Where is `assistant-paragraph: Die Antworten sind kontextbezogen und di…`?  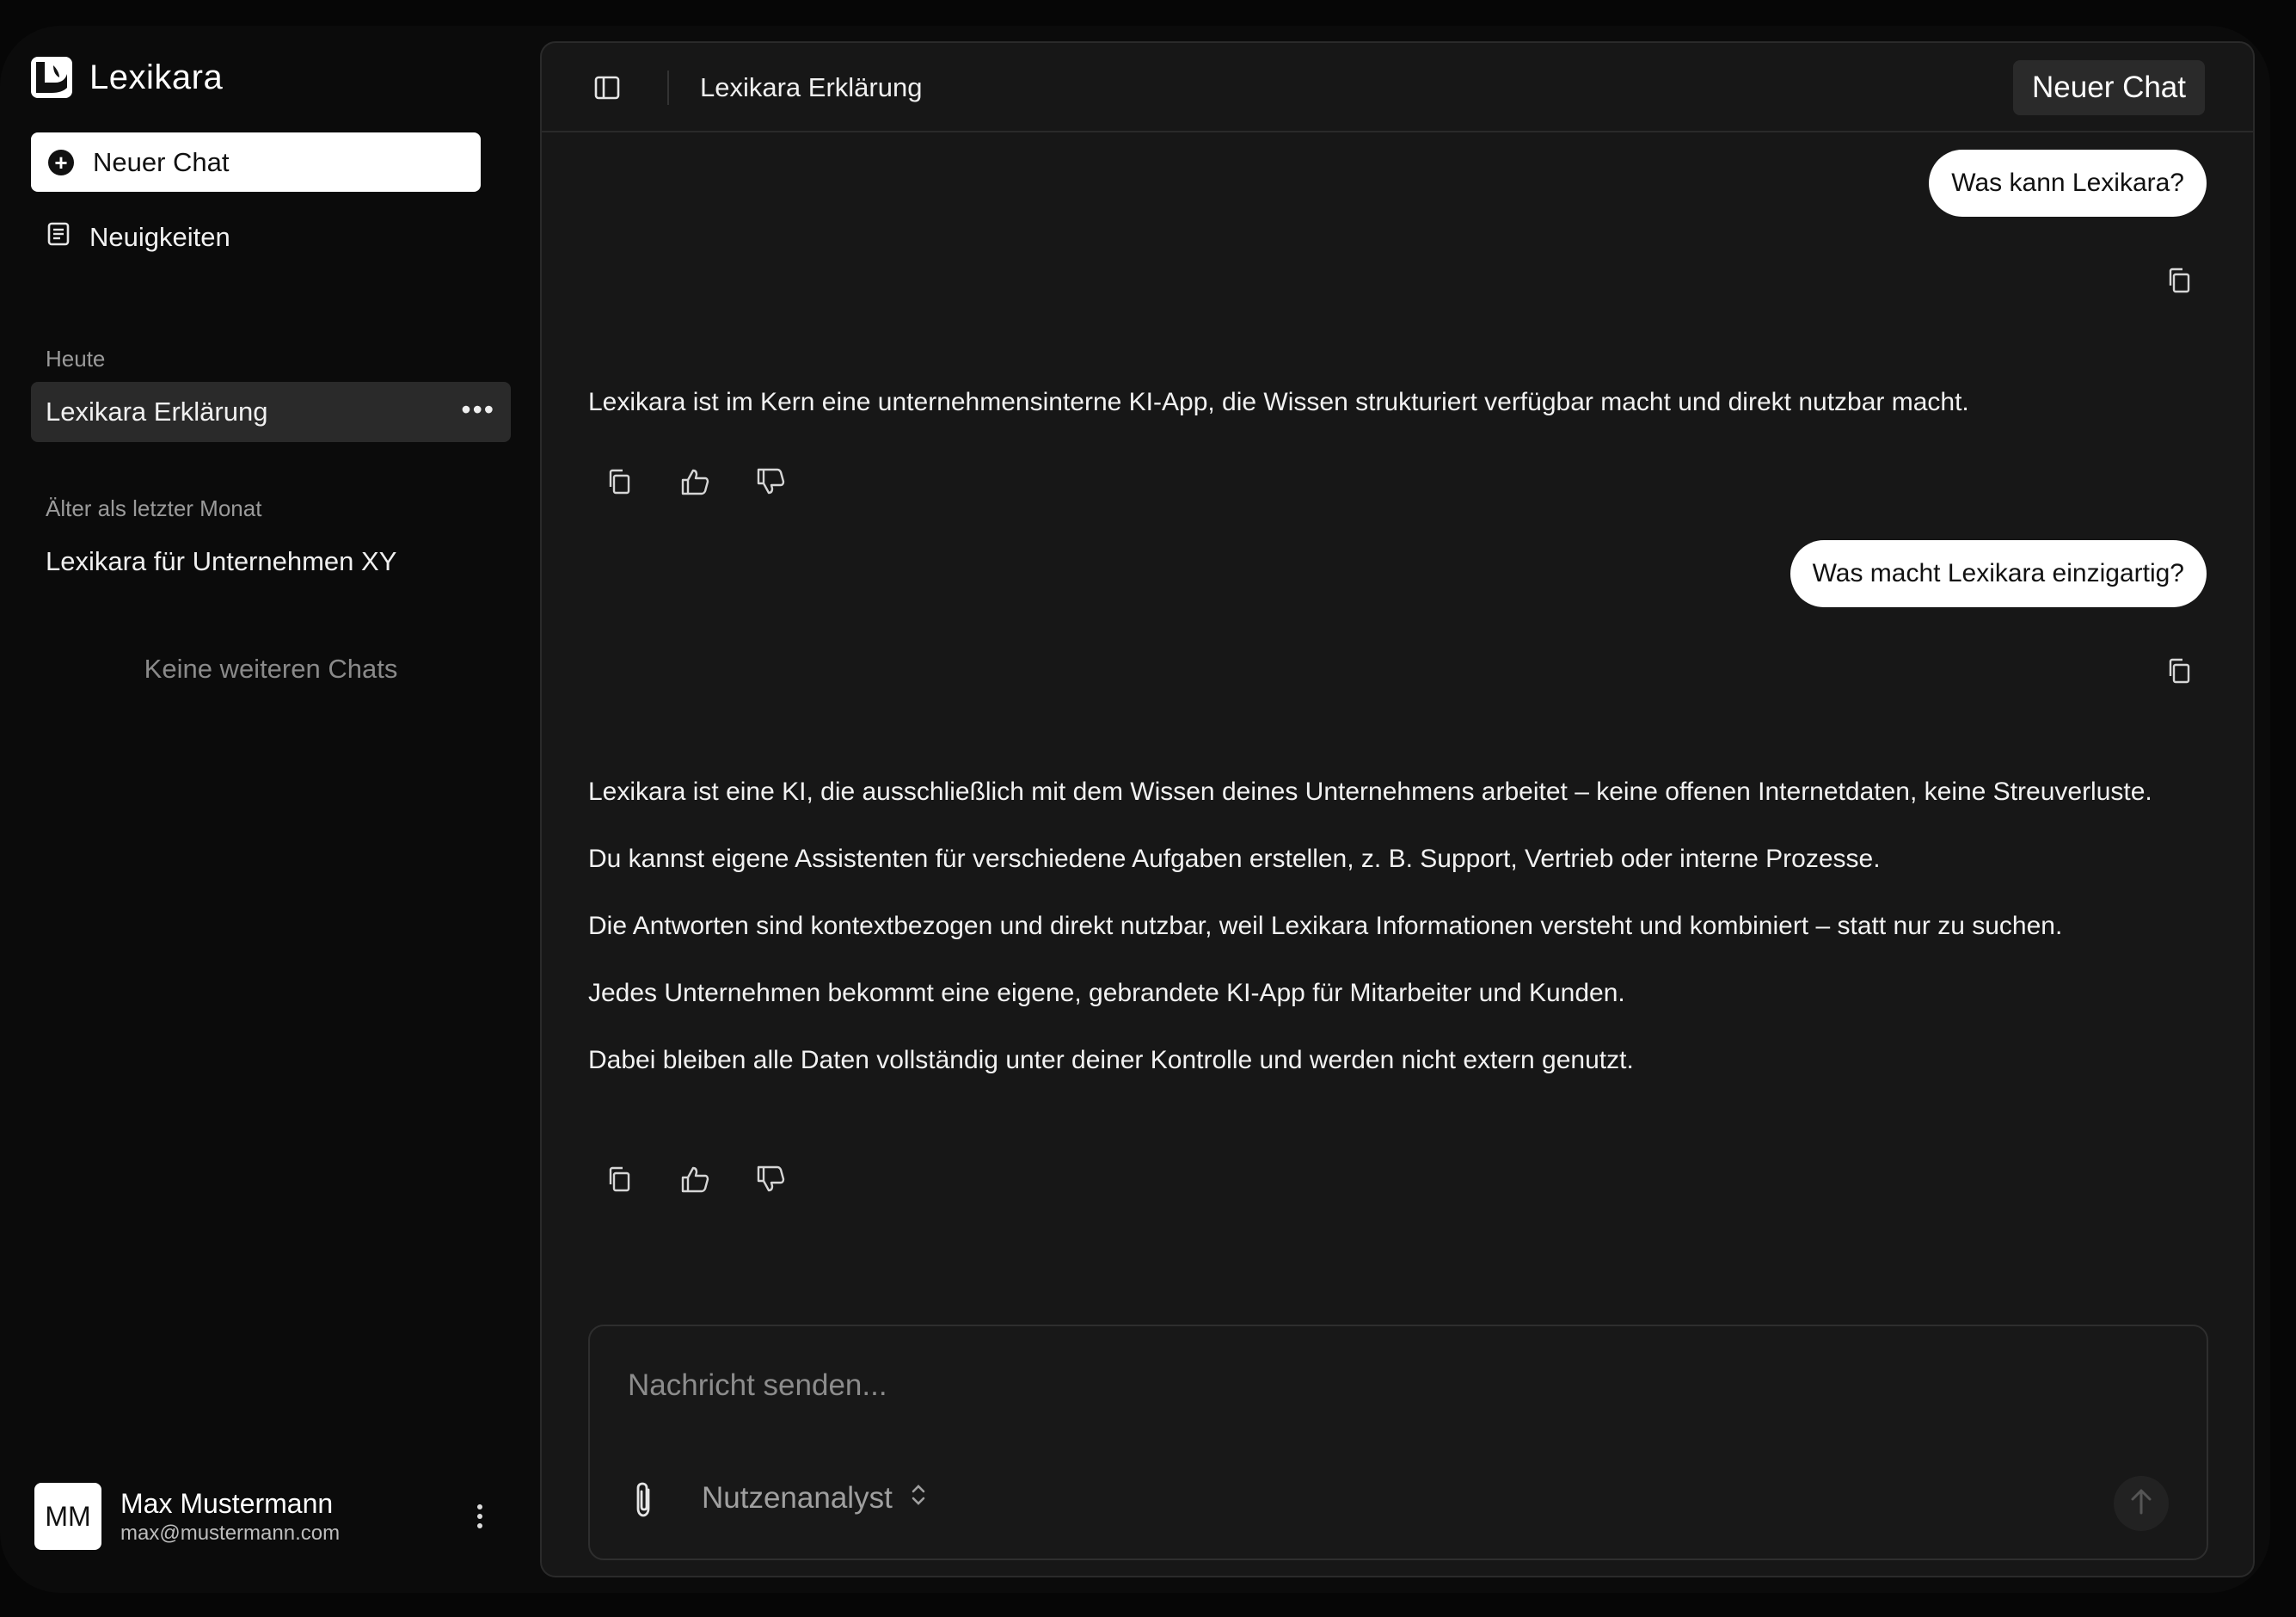
assistant-paragraph: Die Antworten sind kontextbezogen und di… is located at coordinates (1325, 926).